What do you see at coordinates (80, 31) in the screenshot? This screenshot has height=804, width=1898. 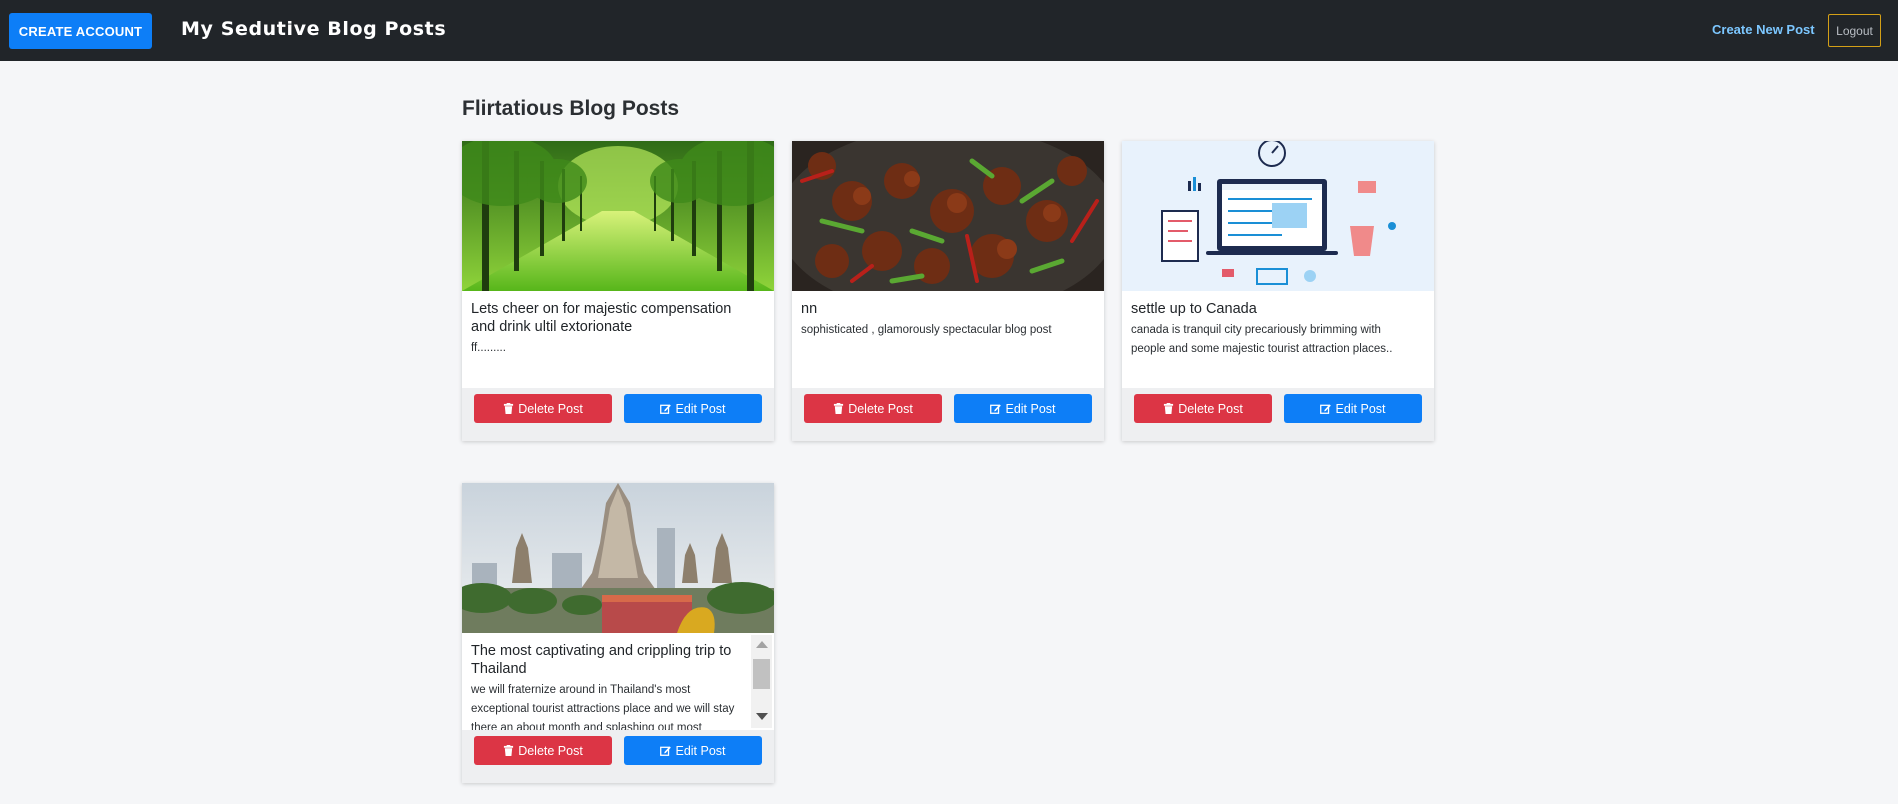 I see `create-account-button: CREATE ACCOUNT` at bounding box center [80, 31].